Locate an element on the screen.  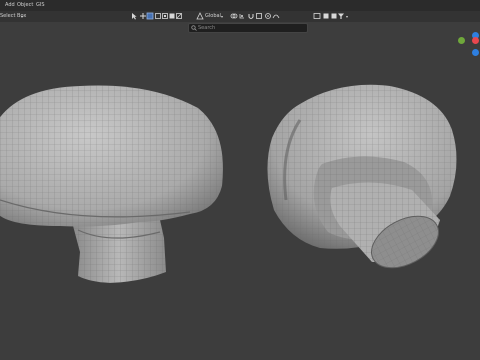
snap-icon is located at coordinates (242, 16).